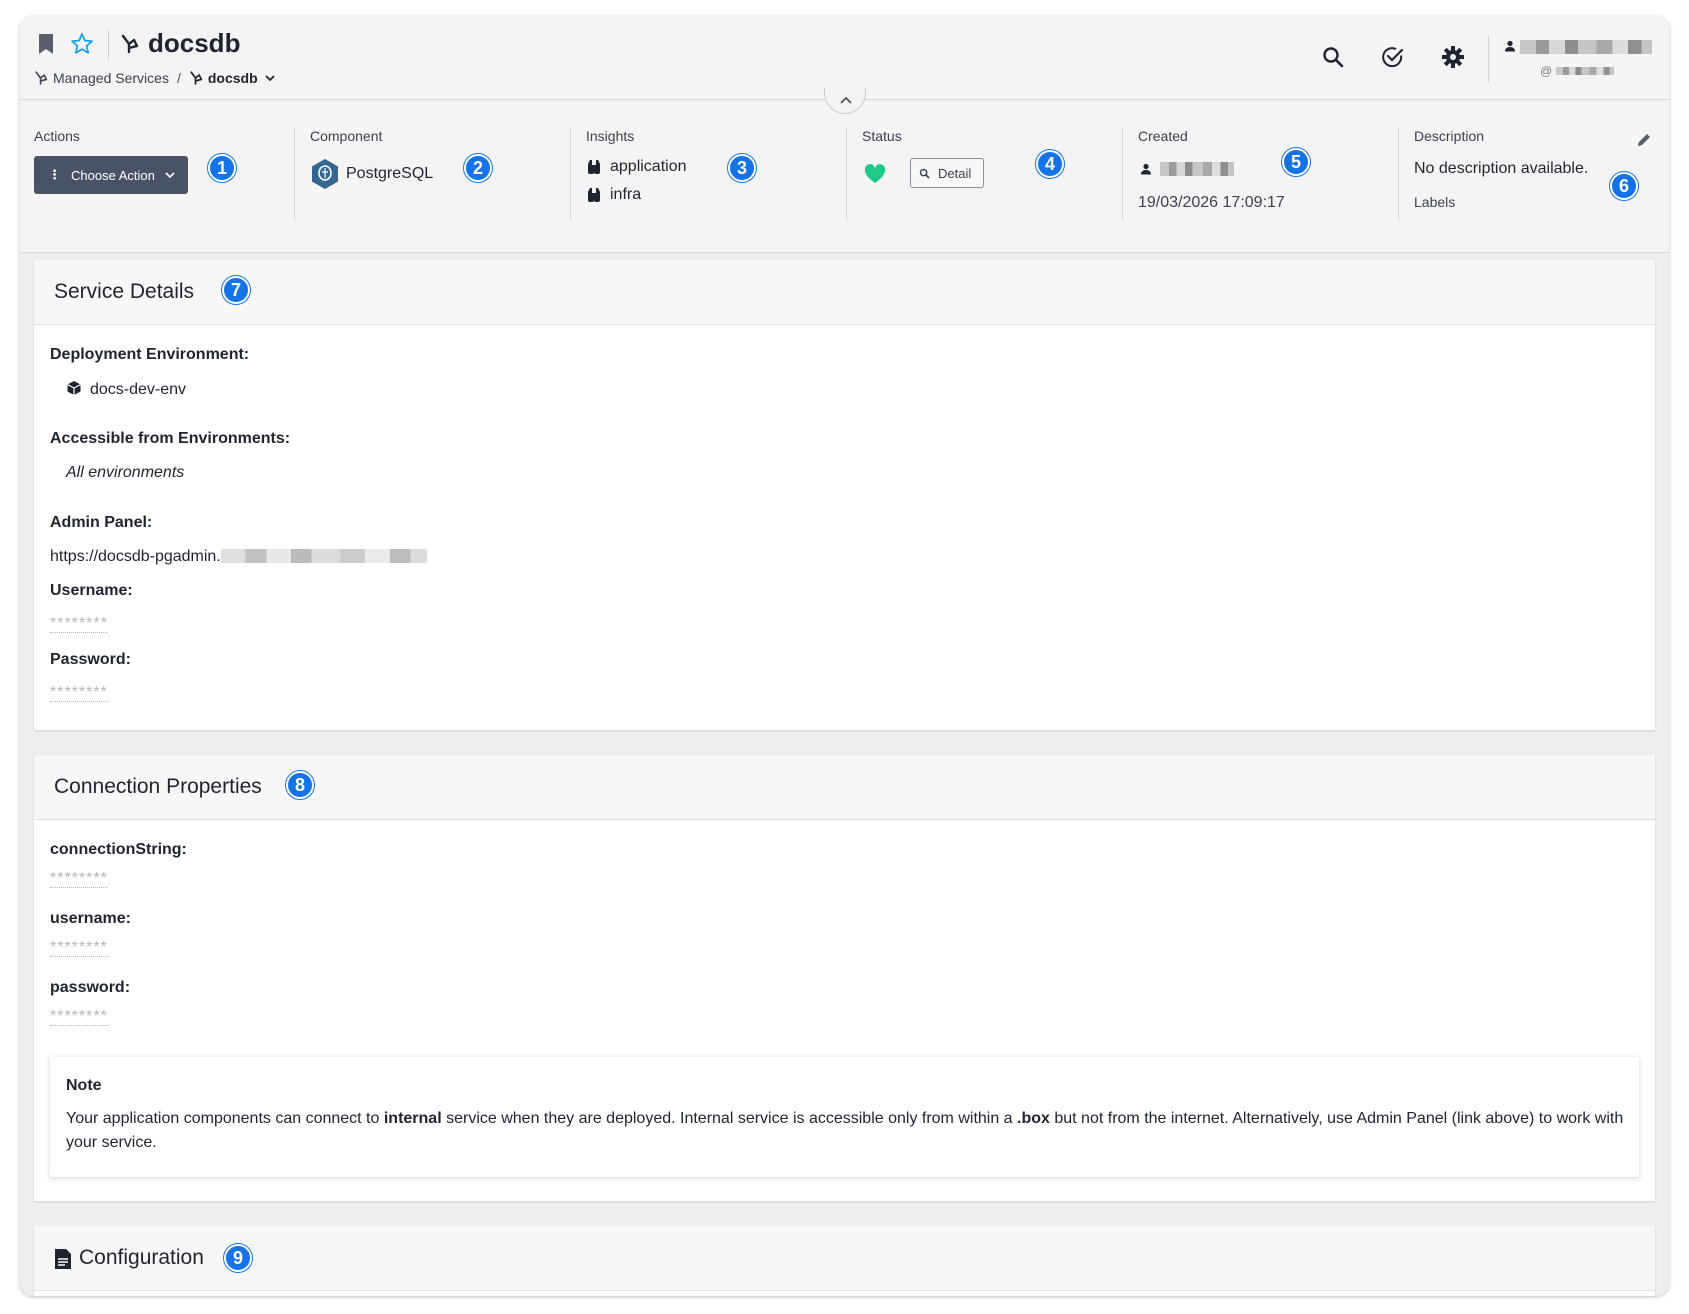 Image resolution: width=1689 pixels, height=1314 pixels. I want to click on user-menu: @, so click(1579, 60).